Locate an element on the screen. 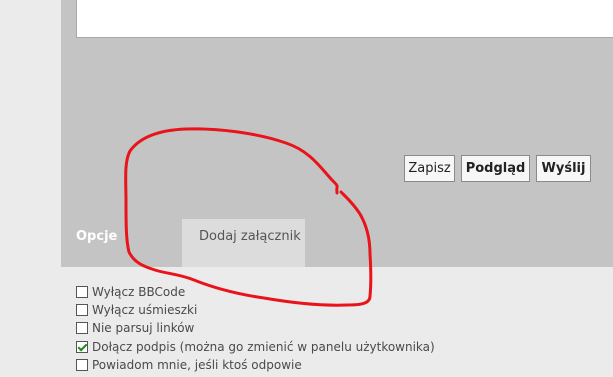 The height and width of the screenshot is (377, 613). preview-button: Podgląd is located at coordinates (495, 168).